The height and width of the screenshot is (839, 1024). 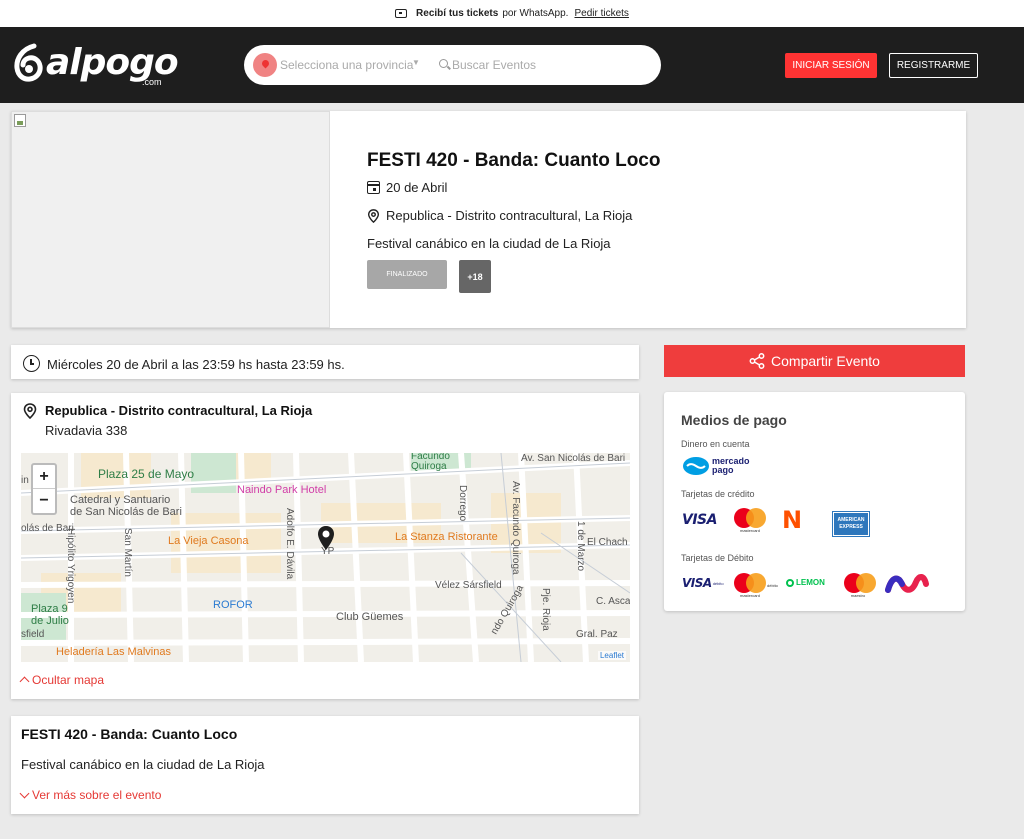 I want to click on payments-title: Medios de pago, so click(x=734, y=420).